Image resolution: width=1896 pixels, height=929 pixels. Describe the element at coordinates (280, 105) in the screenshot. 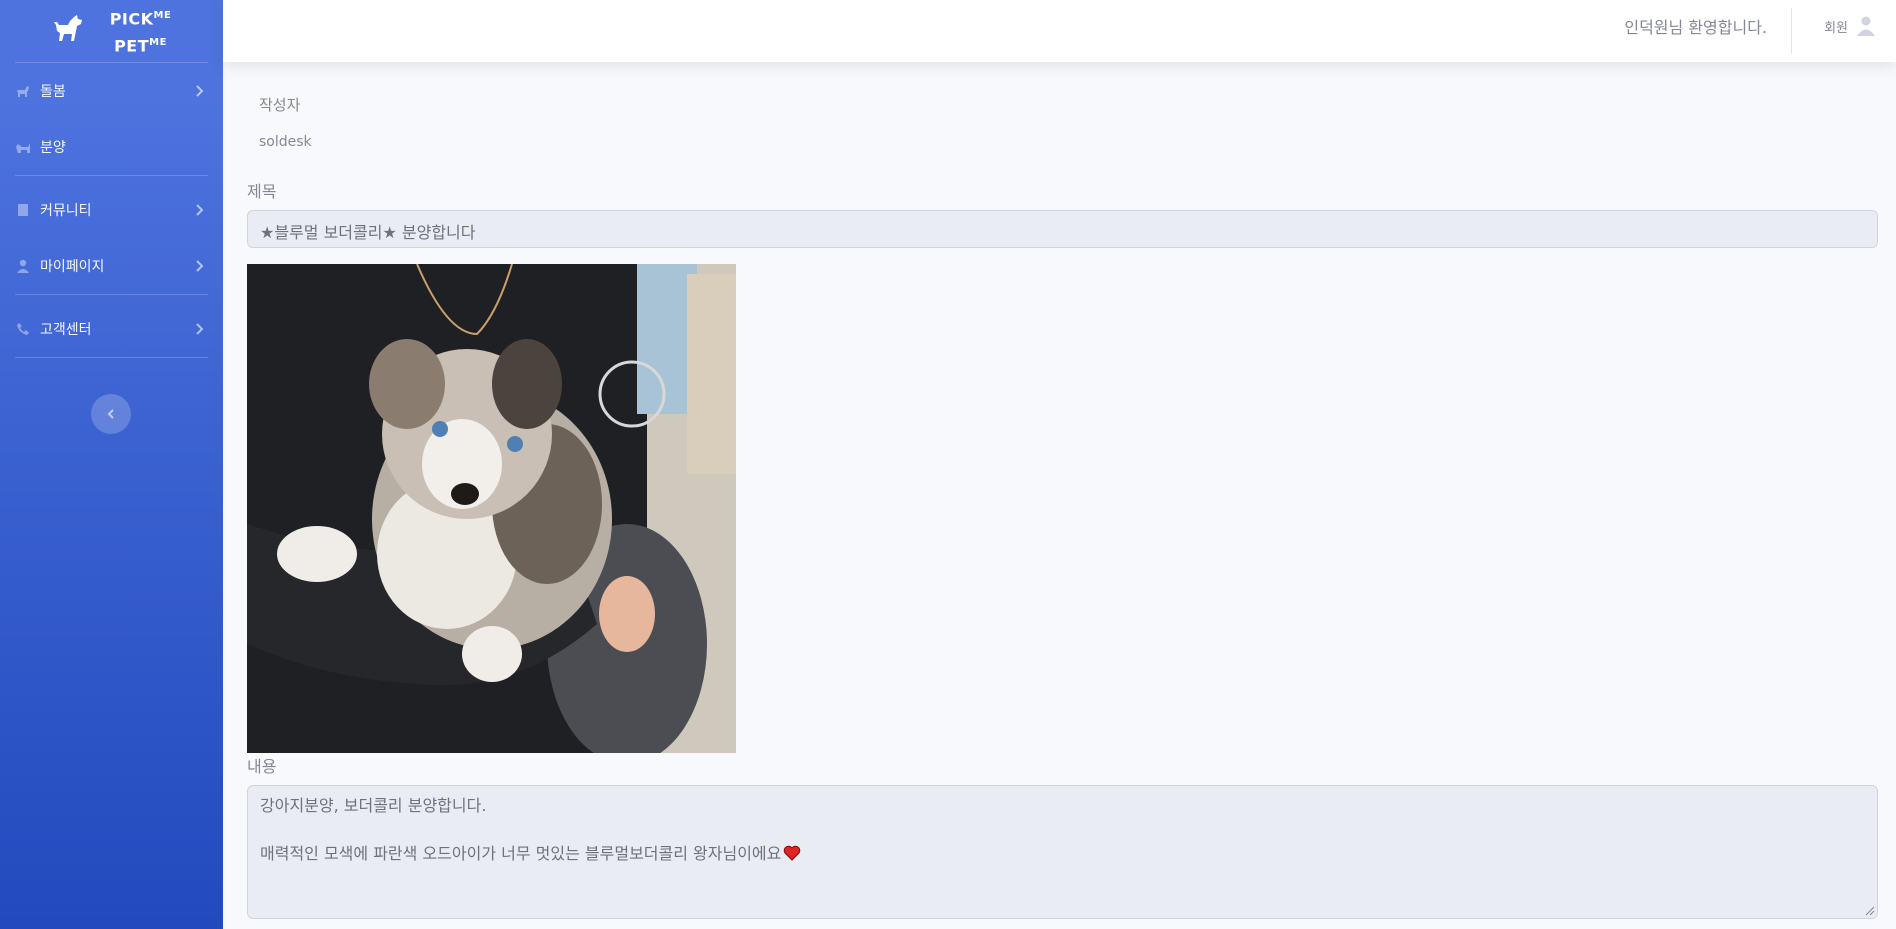

I see `author-label: 작성자` at that location.